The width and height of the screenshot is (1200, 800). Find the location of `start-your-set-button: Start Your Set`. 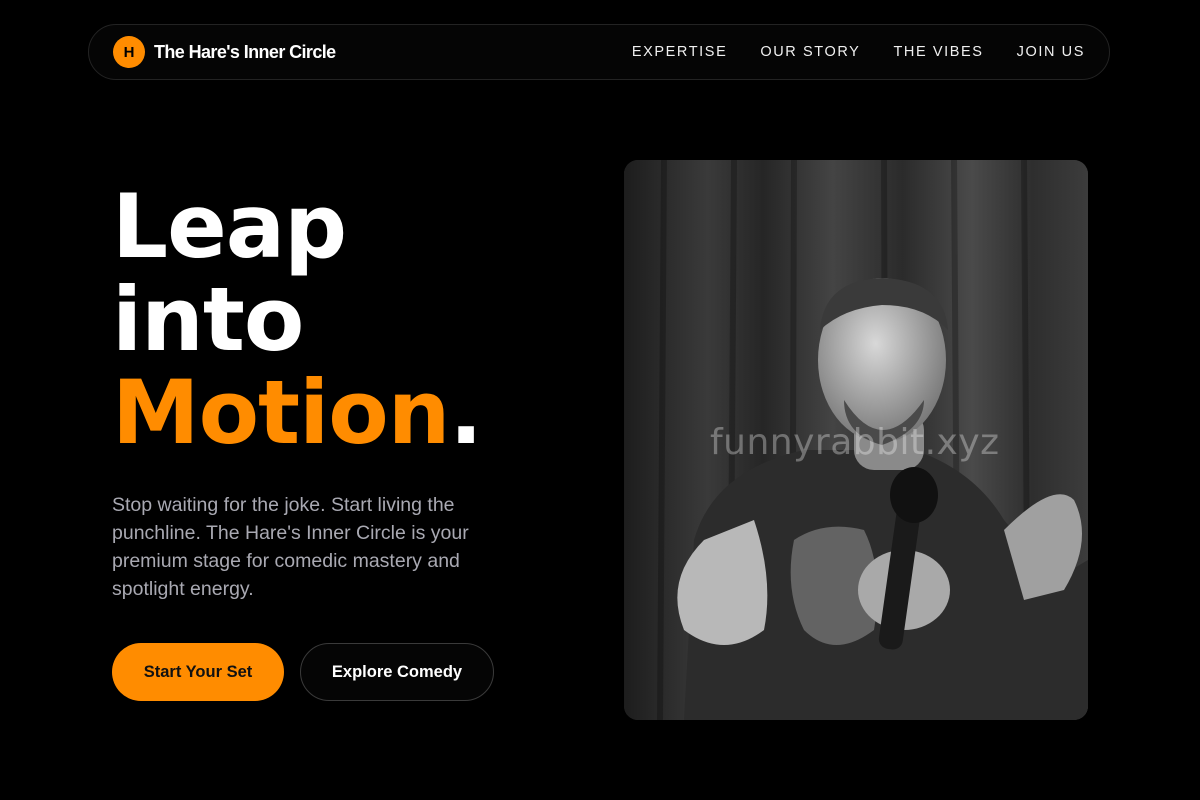

start-your-set-button: Start Your Set is located at coordinates (198, 672).